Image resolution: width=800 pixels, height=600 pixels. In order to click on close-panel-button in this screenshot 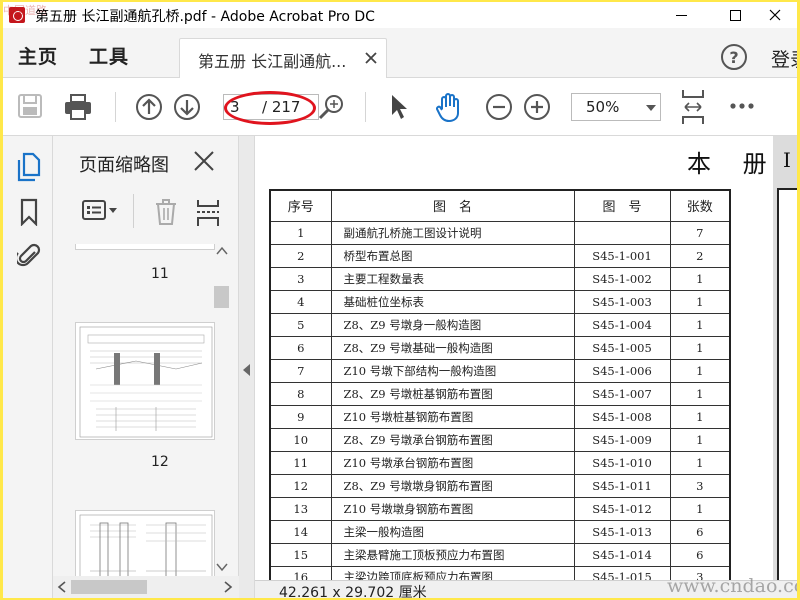, I will do `click(204, 163)`.